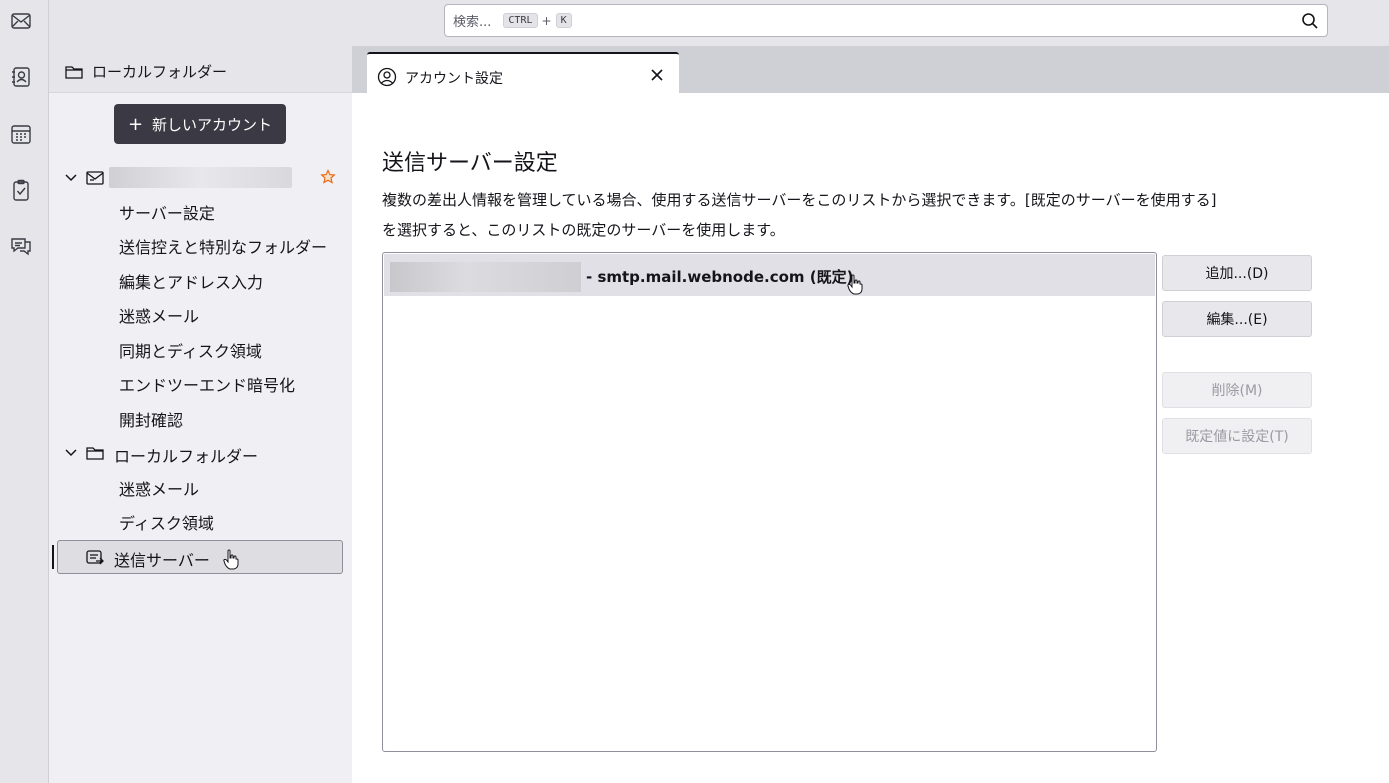  What do you see at coordinates (583, 230) in the screenshot?
I see `description-line-2: を選択すると、このリストの既定のサーバーを使用します。` at bounding box center [583, 230].